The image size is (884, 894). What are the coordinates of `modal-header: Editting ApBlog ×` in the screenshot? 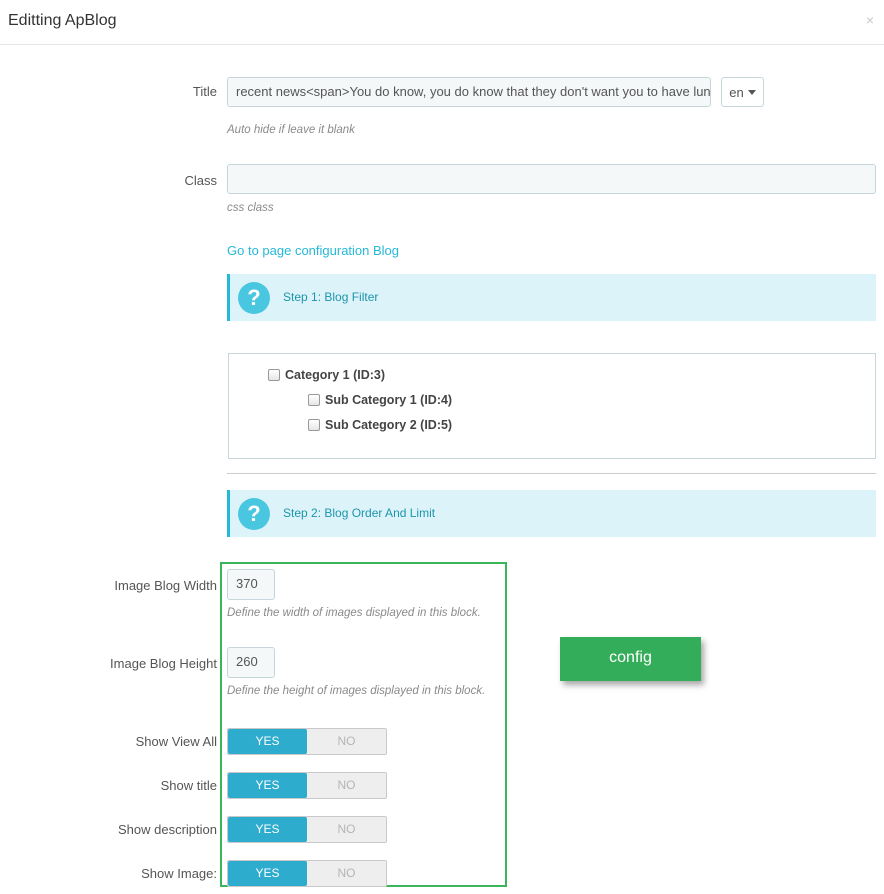 It's located at (442, 22).